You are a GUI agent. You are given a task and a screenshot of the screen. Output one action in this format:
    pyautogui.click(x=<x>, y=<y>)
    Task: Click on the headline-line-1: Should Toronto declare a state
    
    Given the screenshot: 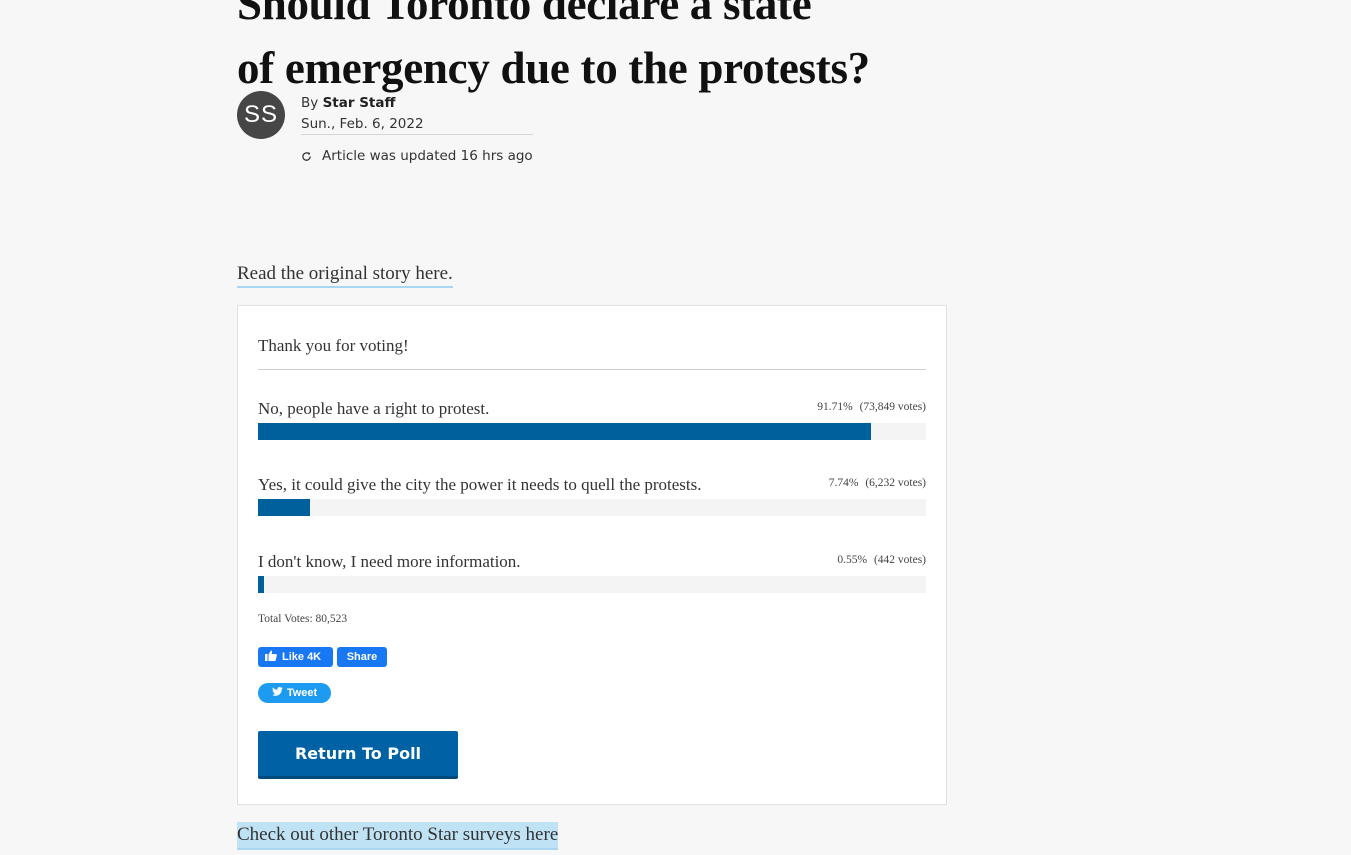 What is the action you would take?
    pyautogui.click(x=524, y=14)
    